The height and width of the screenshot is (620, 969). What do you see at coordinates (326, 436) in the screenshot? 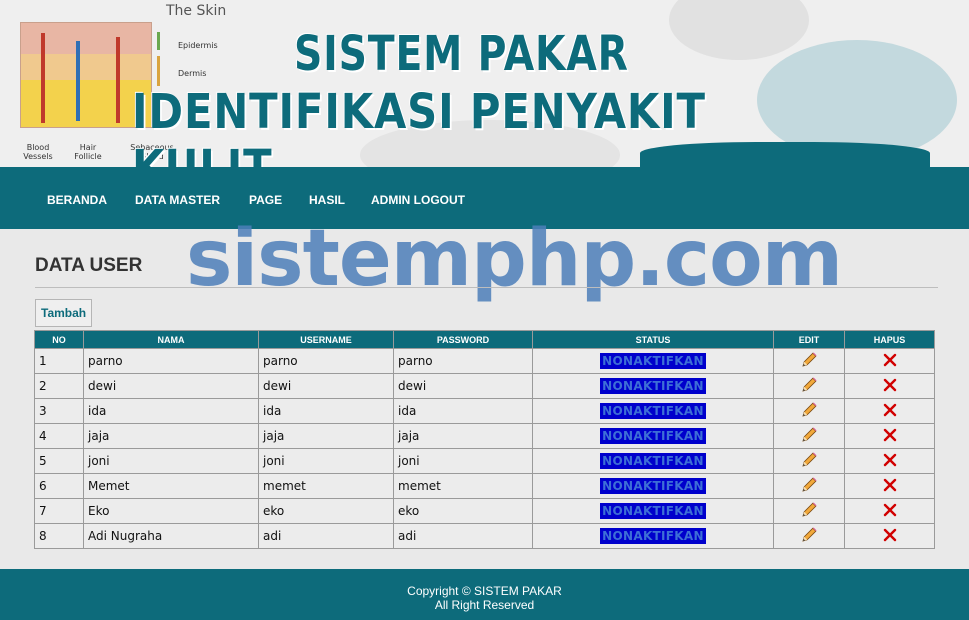
I see `cell-username: jaja` at bounding box center [326, 436].